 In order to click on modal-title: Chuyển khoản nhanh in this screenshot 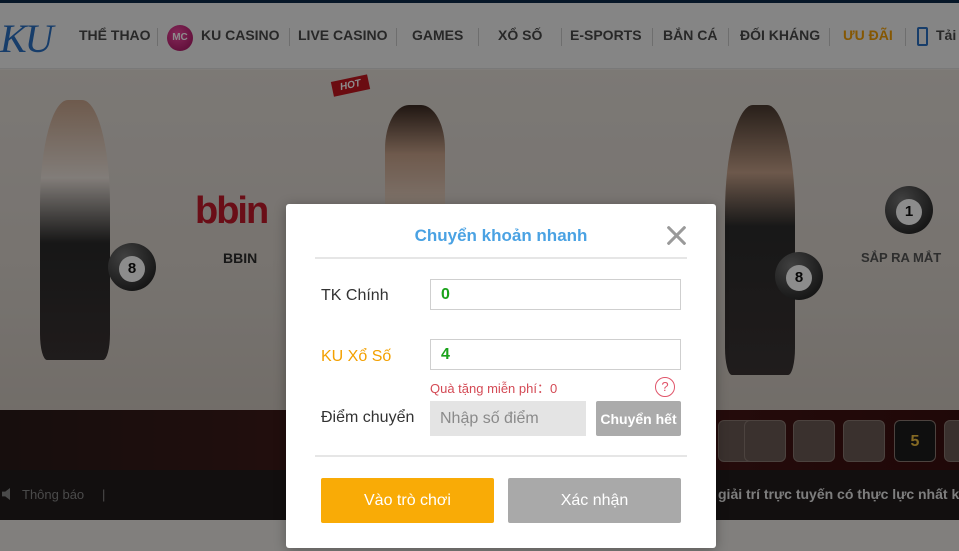, I will do `click(501, 235)`.